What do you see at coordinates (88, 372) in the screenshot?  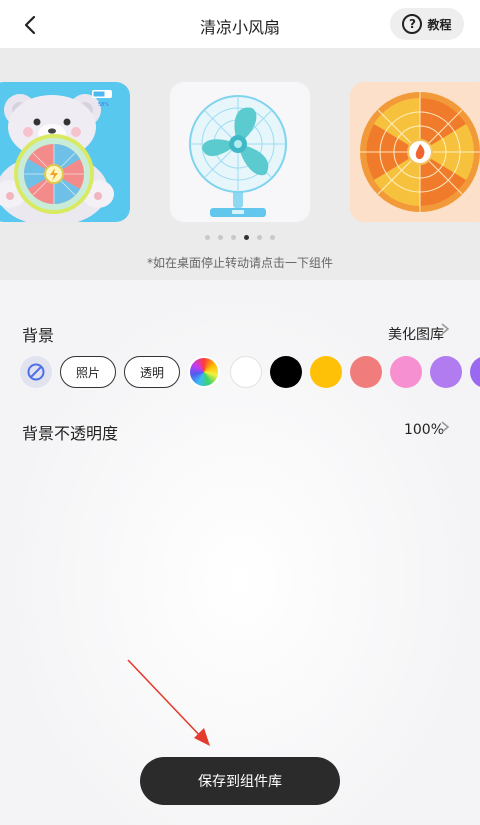 I see `photo-option: 照片` at bounding box center [88, 372].